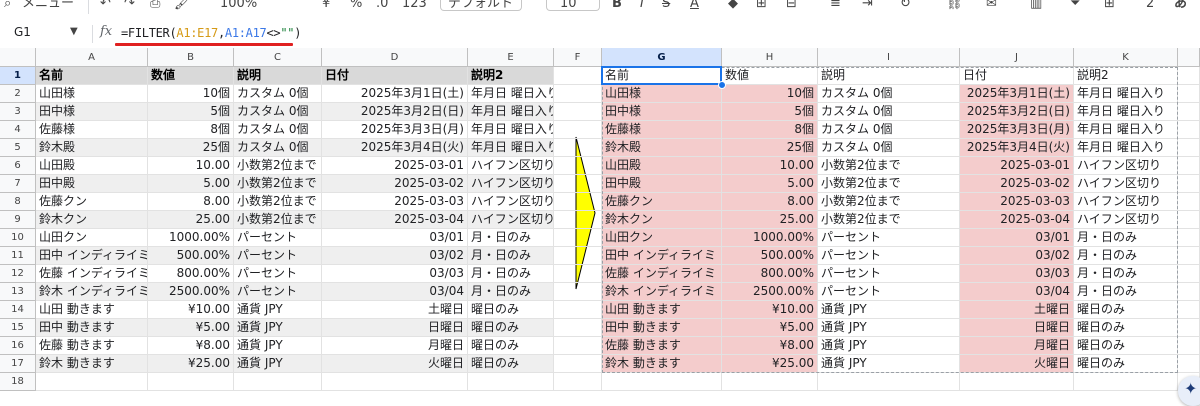  I want to click on chart-icon: ▥, so click(1036, 7).